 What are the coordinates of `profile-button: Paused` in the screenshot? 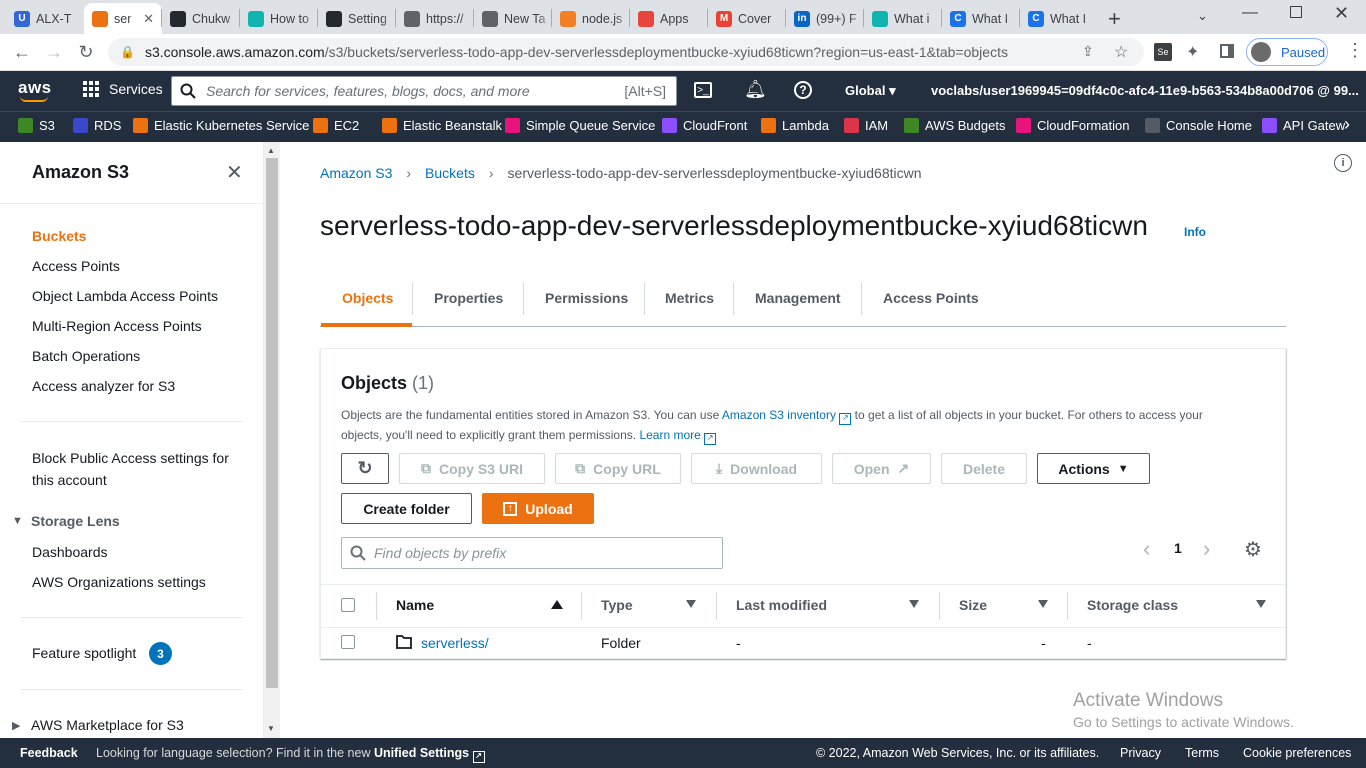 It's located at (1287, 52).